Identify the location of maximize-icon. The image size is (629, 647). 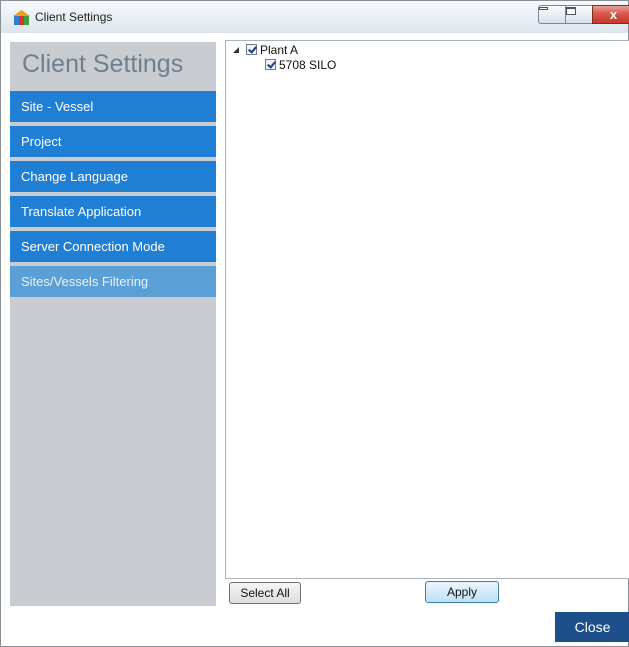
(571, 11).